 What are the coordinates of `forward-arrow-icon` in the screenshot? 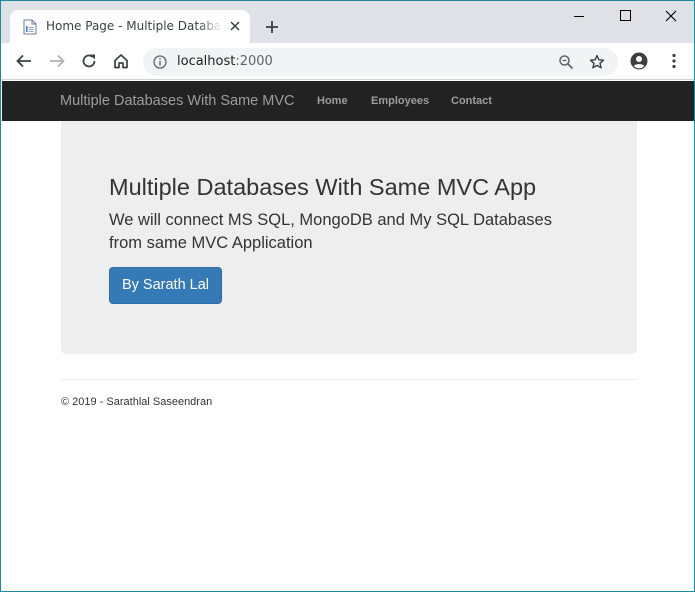 It's located at (57, 61).